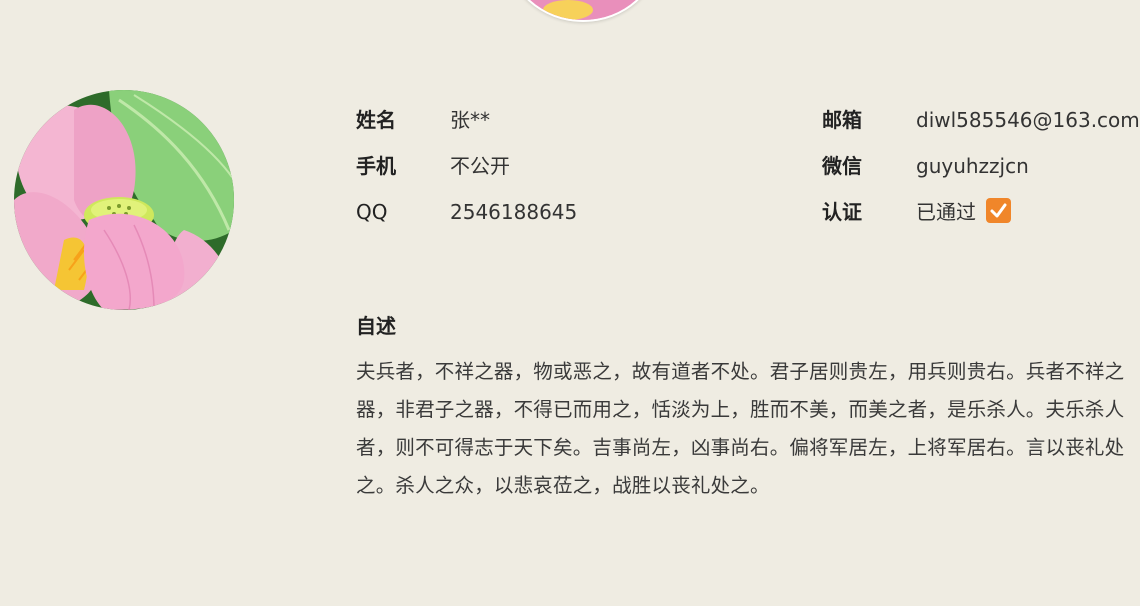  I want to click on email-value: diwl585546@163.com, so click(1028, 120).